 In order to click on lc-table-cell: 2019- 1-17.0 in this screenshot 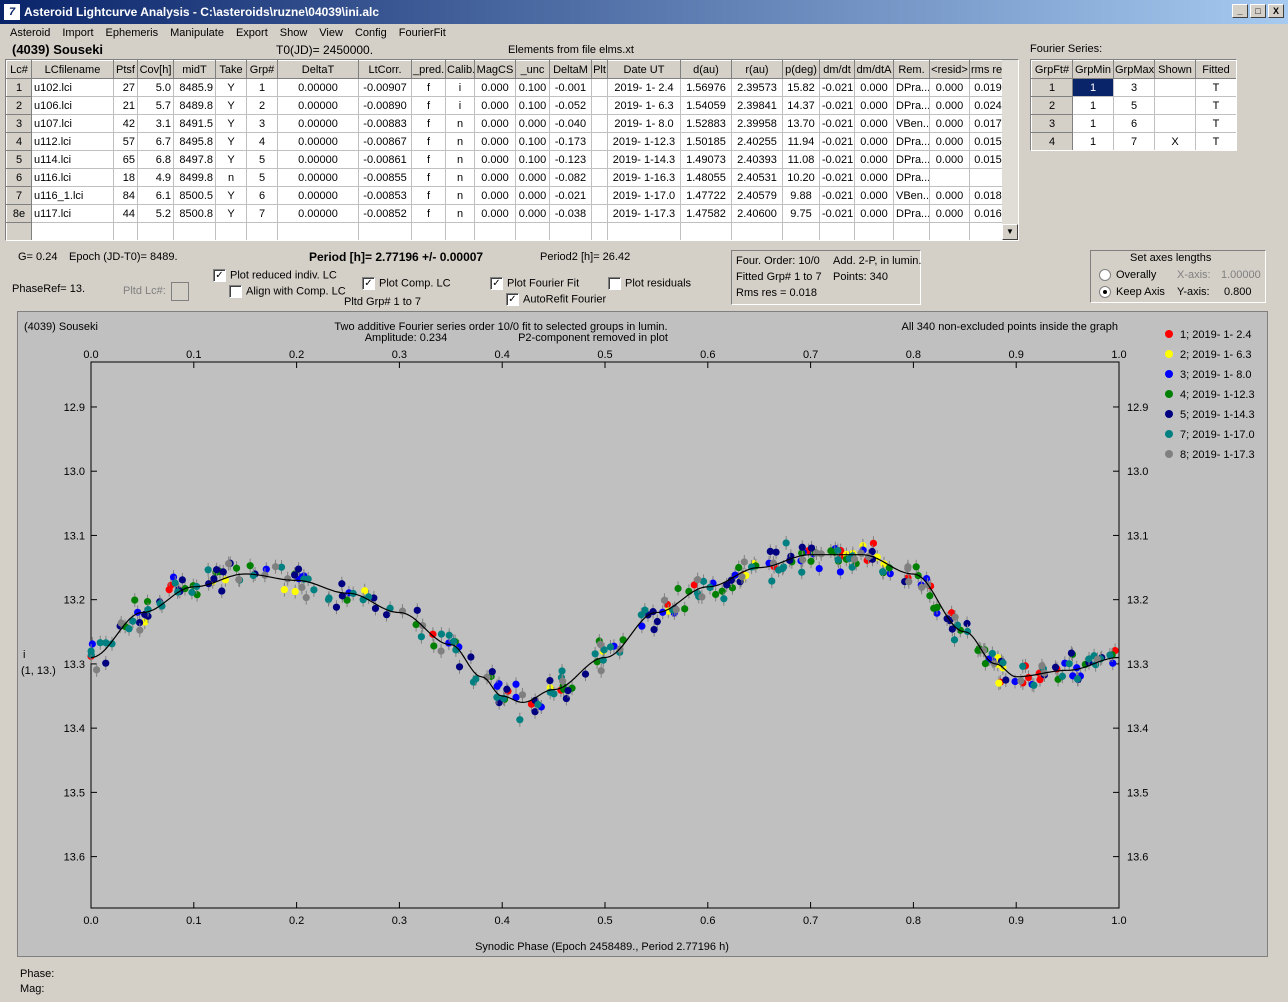, I will do `click(644, 195)`.